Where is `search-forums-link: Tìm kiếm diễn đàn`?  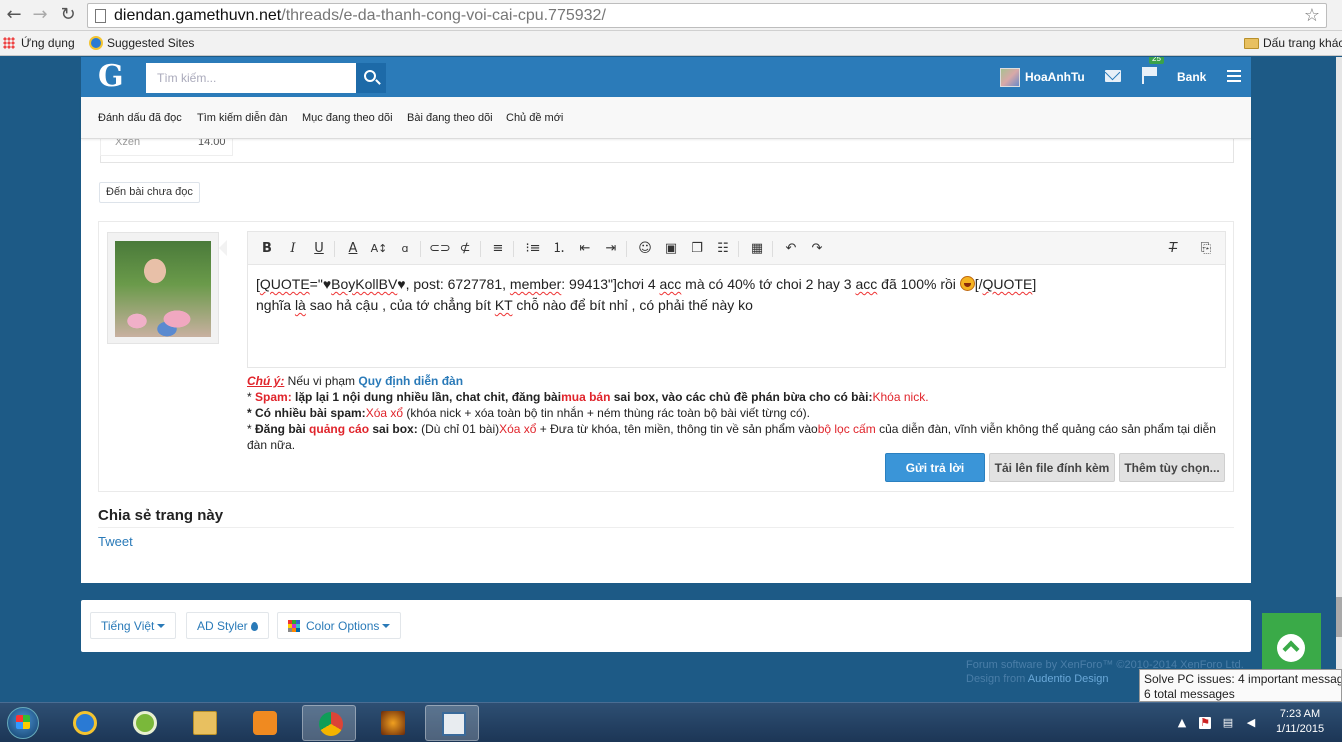
search-forums-link: Tìm kiếm diễn đàn is located at coordinates (242, 118).